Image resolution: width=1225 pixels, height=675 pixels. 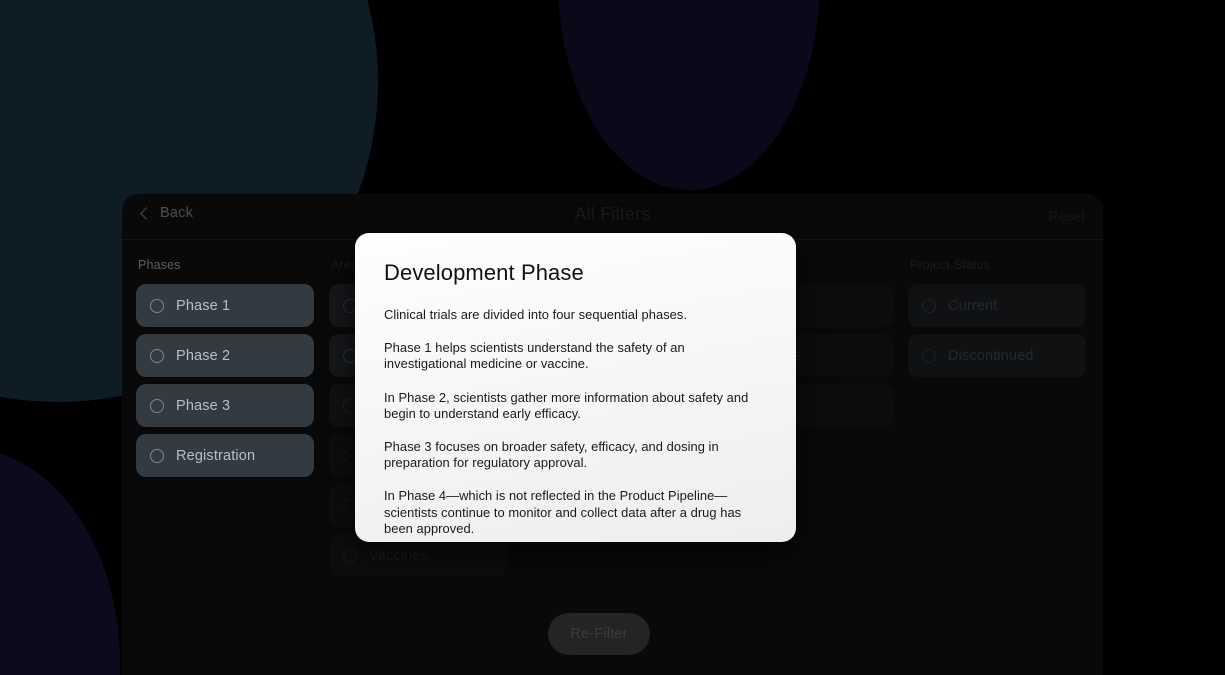 I want to click on filter-chip-current: Current, so click(x=997, y=305).